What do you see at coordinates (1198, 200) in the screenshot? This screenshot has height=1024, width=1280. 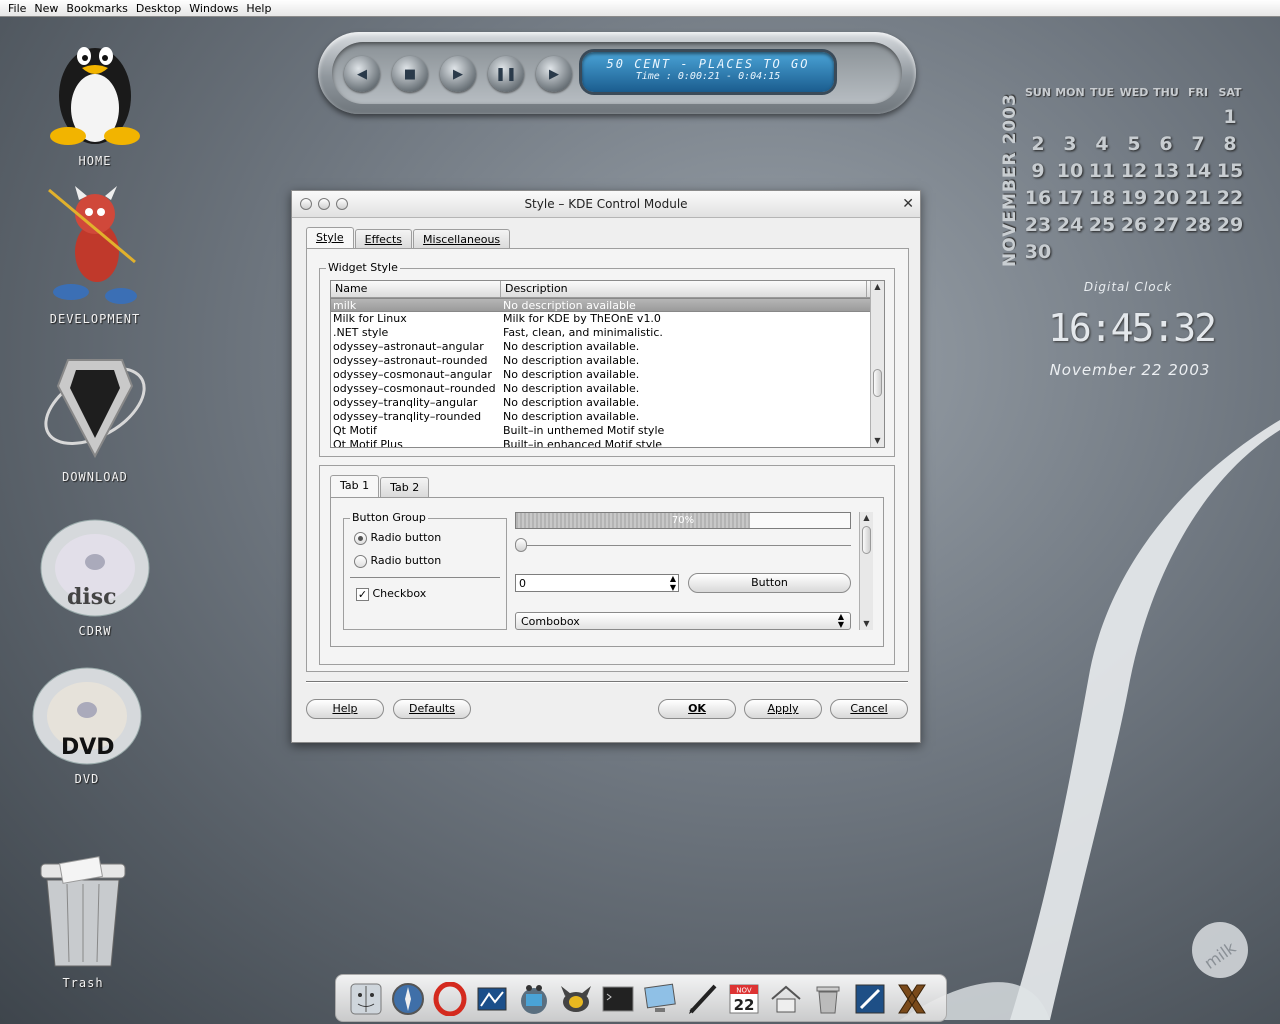 I see `calendar-day: 21` at bounding box center [1198, 200].